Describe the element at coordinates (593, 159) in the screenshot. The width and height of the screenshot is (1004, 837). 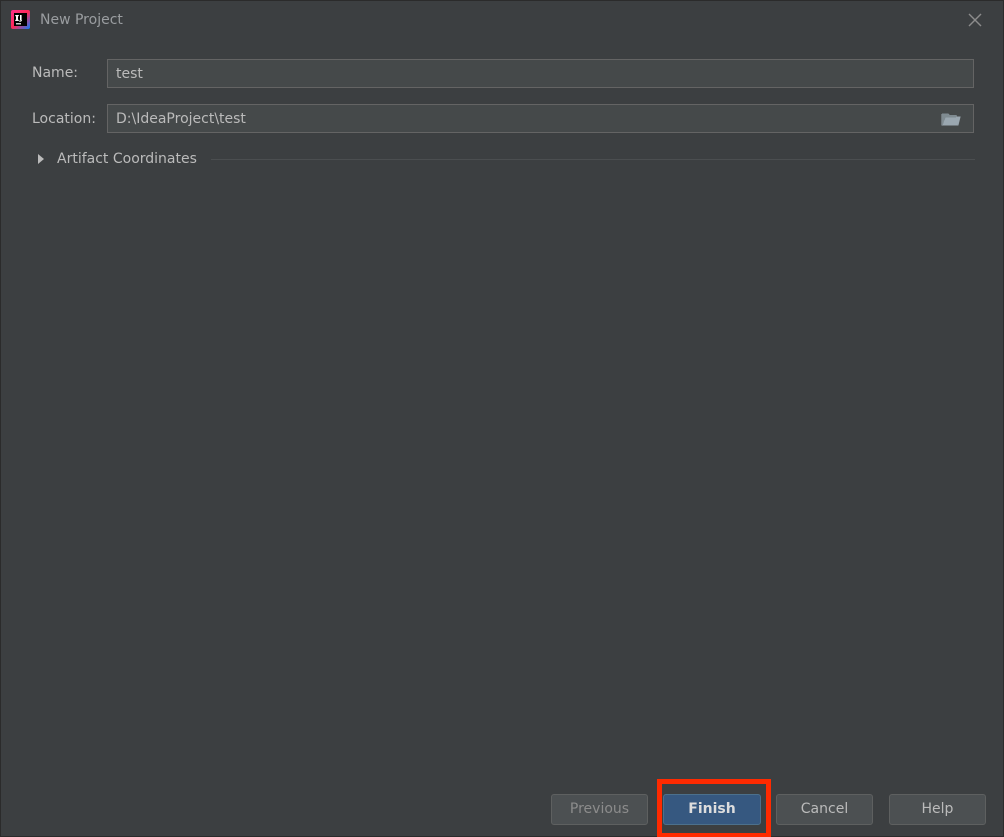
I see `section-divider` at that location.